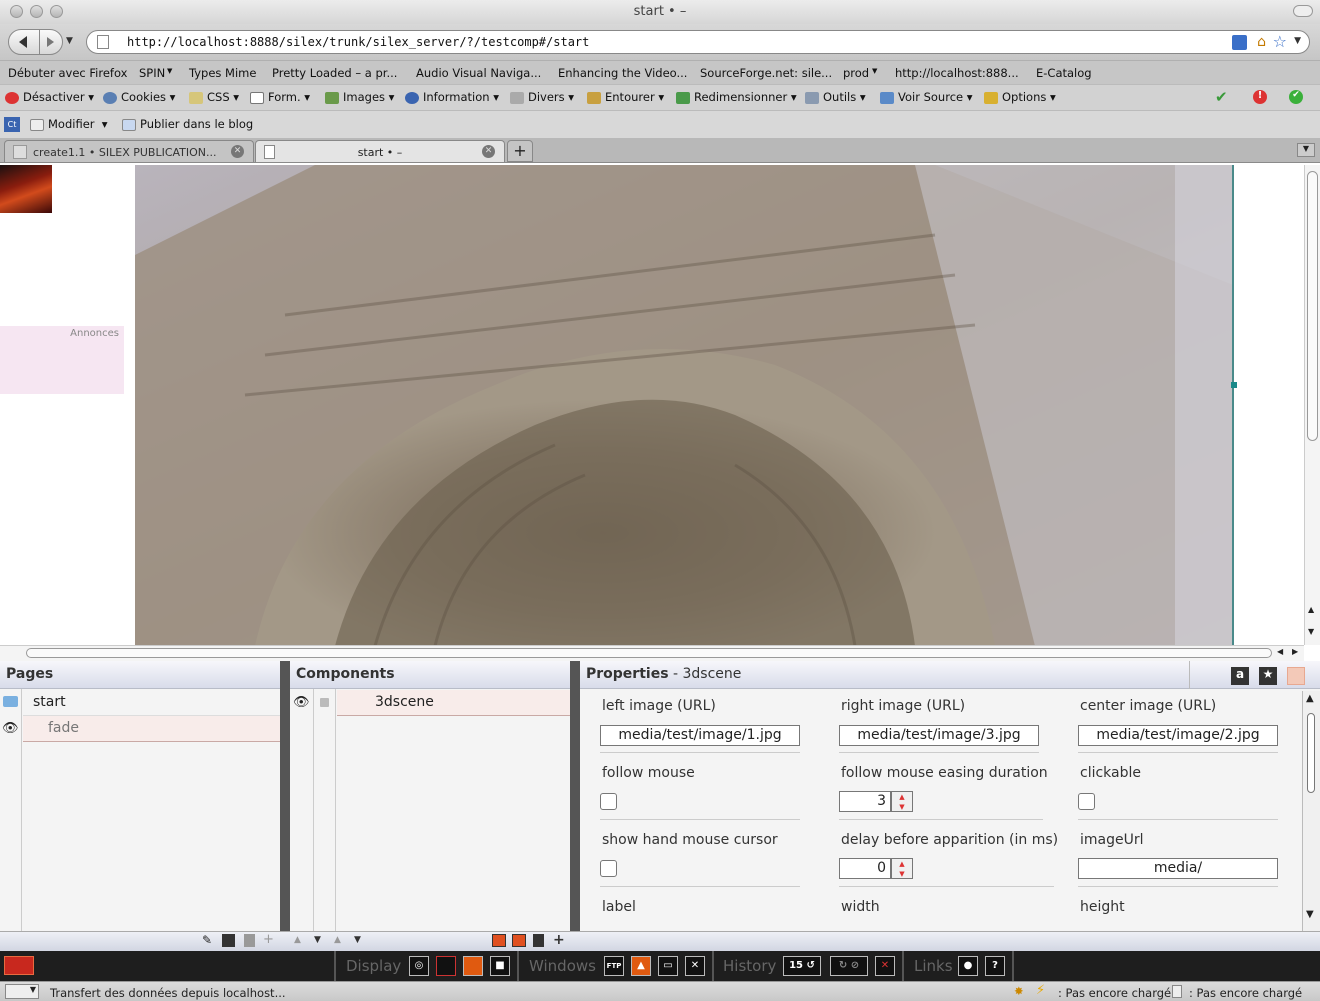  Describe the element at coordinates (995, 966) in the screenshot. I see `help-icon: ?` at that location.